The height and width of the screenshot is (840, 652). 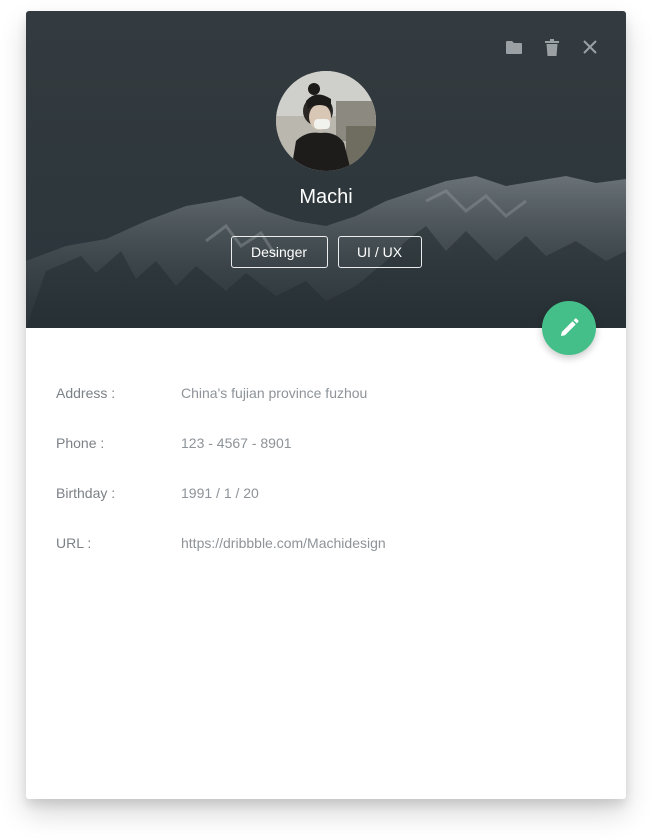 I want to click on edit-button, so click(x=569, y=328).